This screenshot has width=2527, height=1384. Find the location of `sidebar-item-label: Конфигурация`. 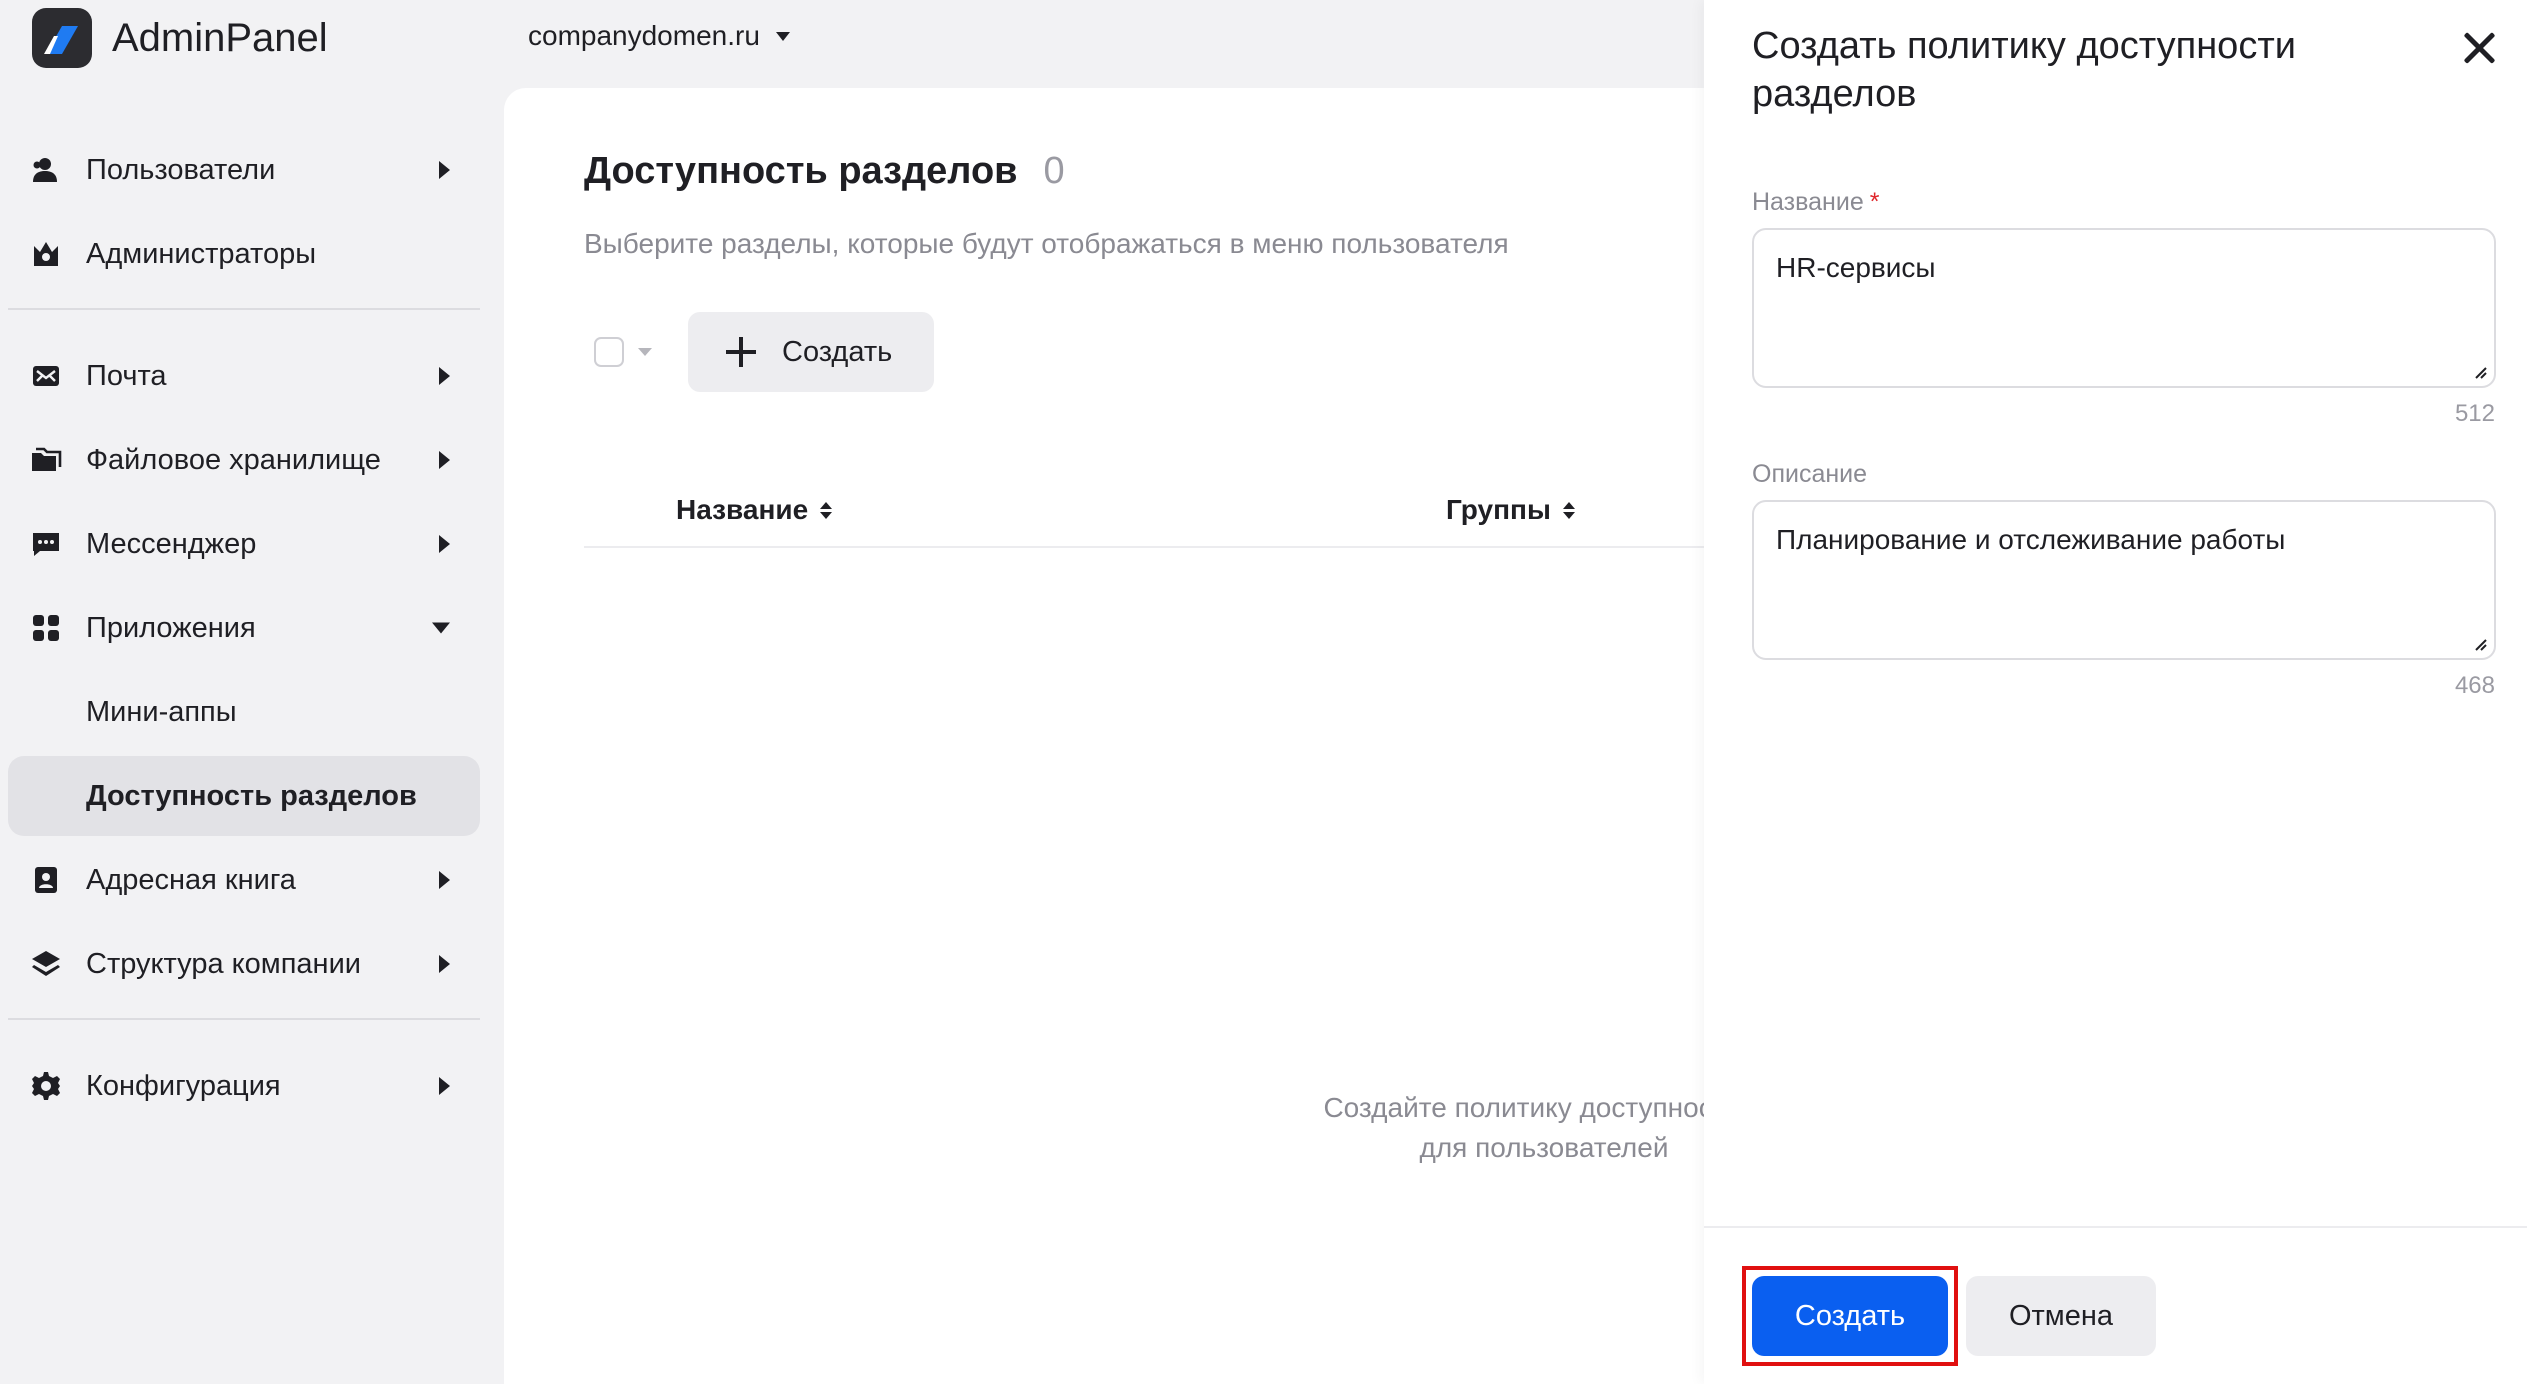

sidebar-item-label: Конфигурация is located at coordinates (183, 1085).